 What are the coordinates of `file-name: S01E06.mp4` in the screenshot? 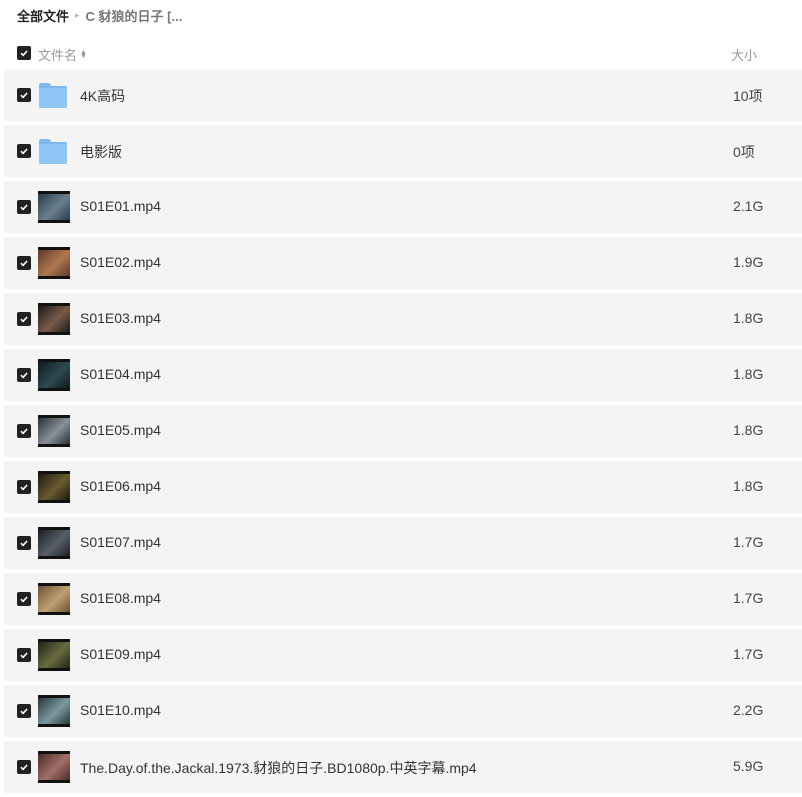 It's located at (120, 486).